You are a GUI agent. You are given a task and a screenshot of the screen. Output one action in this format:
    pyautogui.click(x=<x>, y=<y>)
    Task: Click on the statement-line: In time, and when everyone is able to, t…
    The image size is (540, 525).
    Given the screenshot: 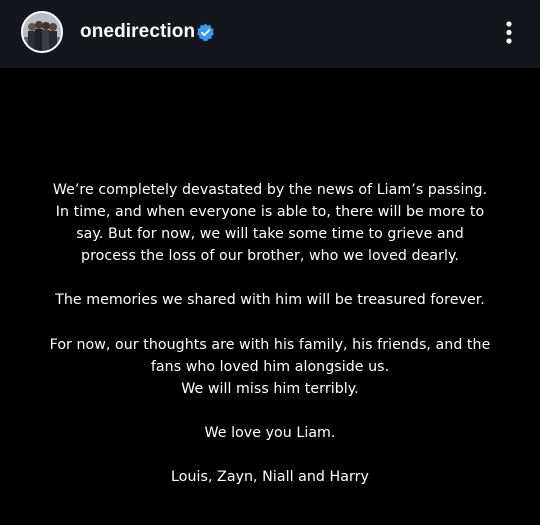 What is the action you would take?
    pyautogui.click(x=270, y=212)
    